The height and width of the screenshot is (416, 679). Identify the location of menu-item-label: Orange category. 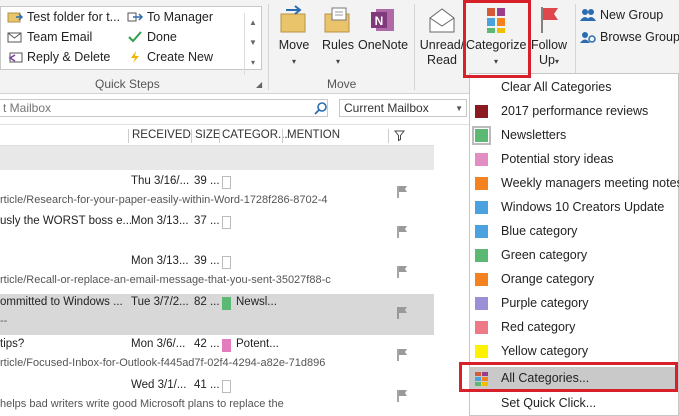
(548, 279).